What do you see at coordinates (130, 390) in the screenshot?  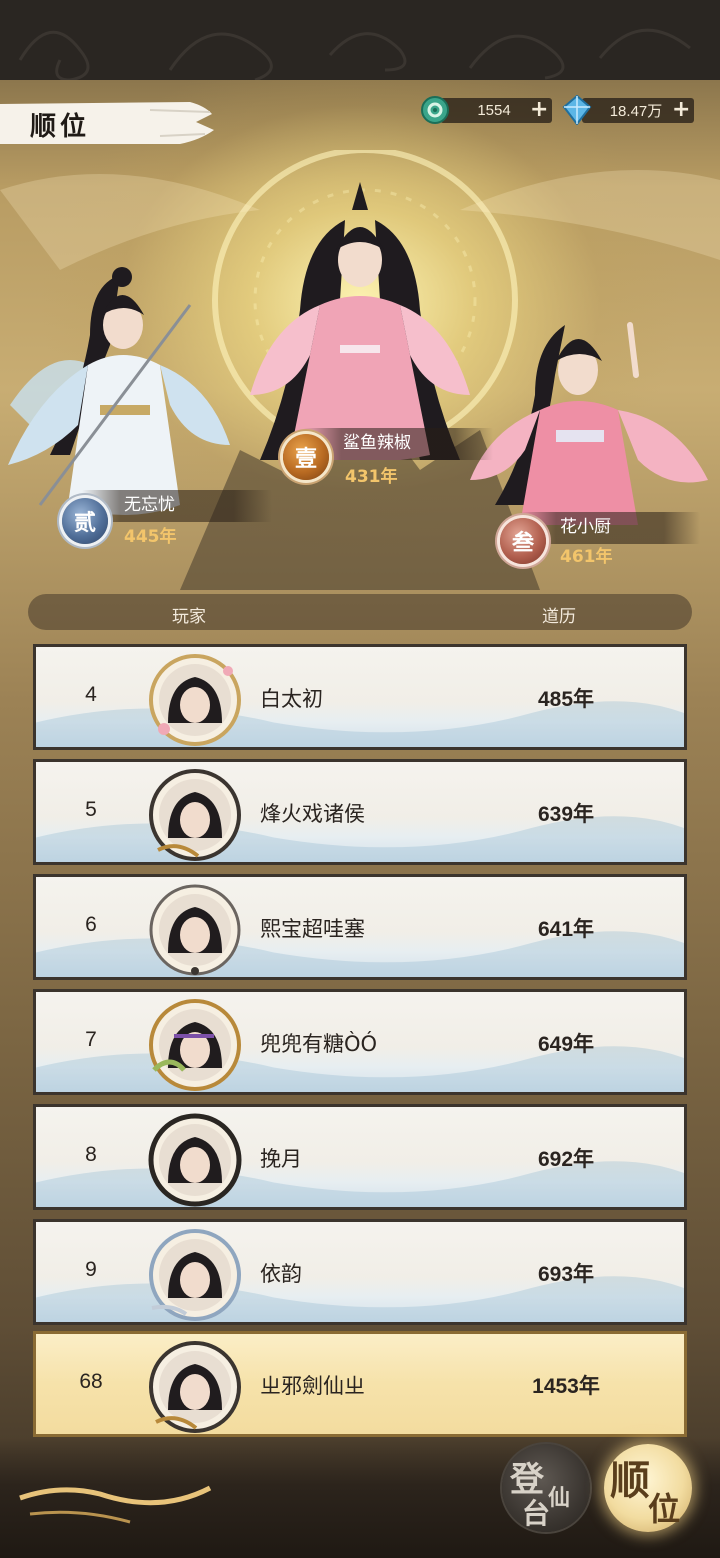 I see `second-place-character` at bounding box center [130, 390].